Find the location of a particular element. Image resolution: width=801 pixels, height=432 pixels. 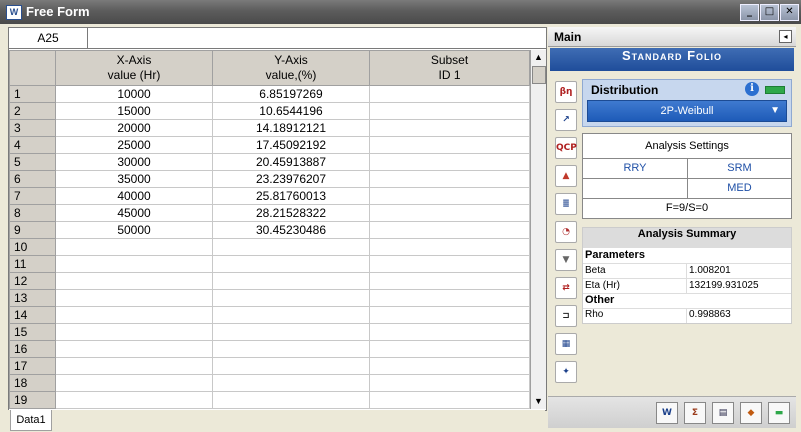

scroll-down-arrow-icon: ▼ is located at coordinates (538, 401).